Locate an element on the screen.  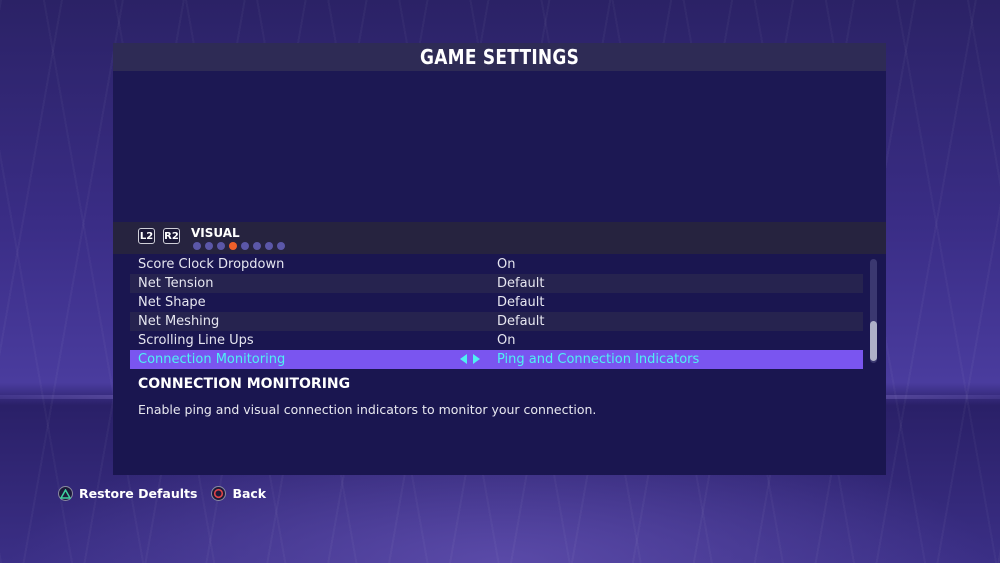
arrow-right-icon is located at coordinates (476, 359).